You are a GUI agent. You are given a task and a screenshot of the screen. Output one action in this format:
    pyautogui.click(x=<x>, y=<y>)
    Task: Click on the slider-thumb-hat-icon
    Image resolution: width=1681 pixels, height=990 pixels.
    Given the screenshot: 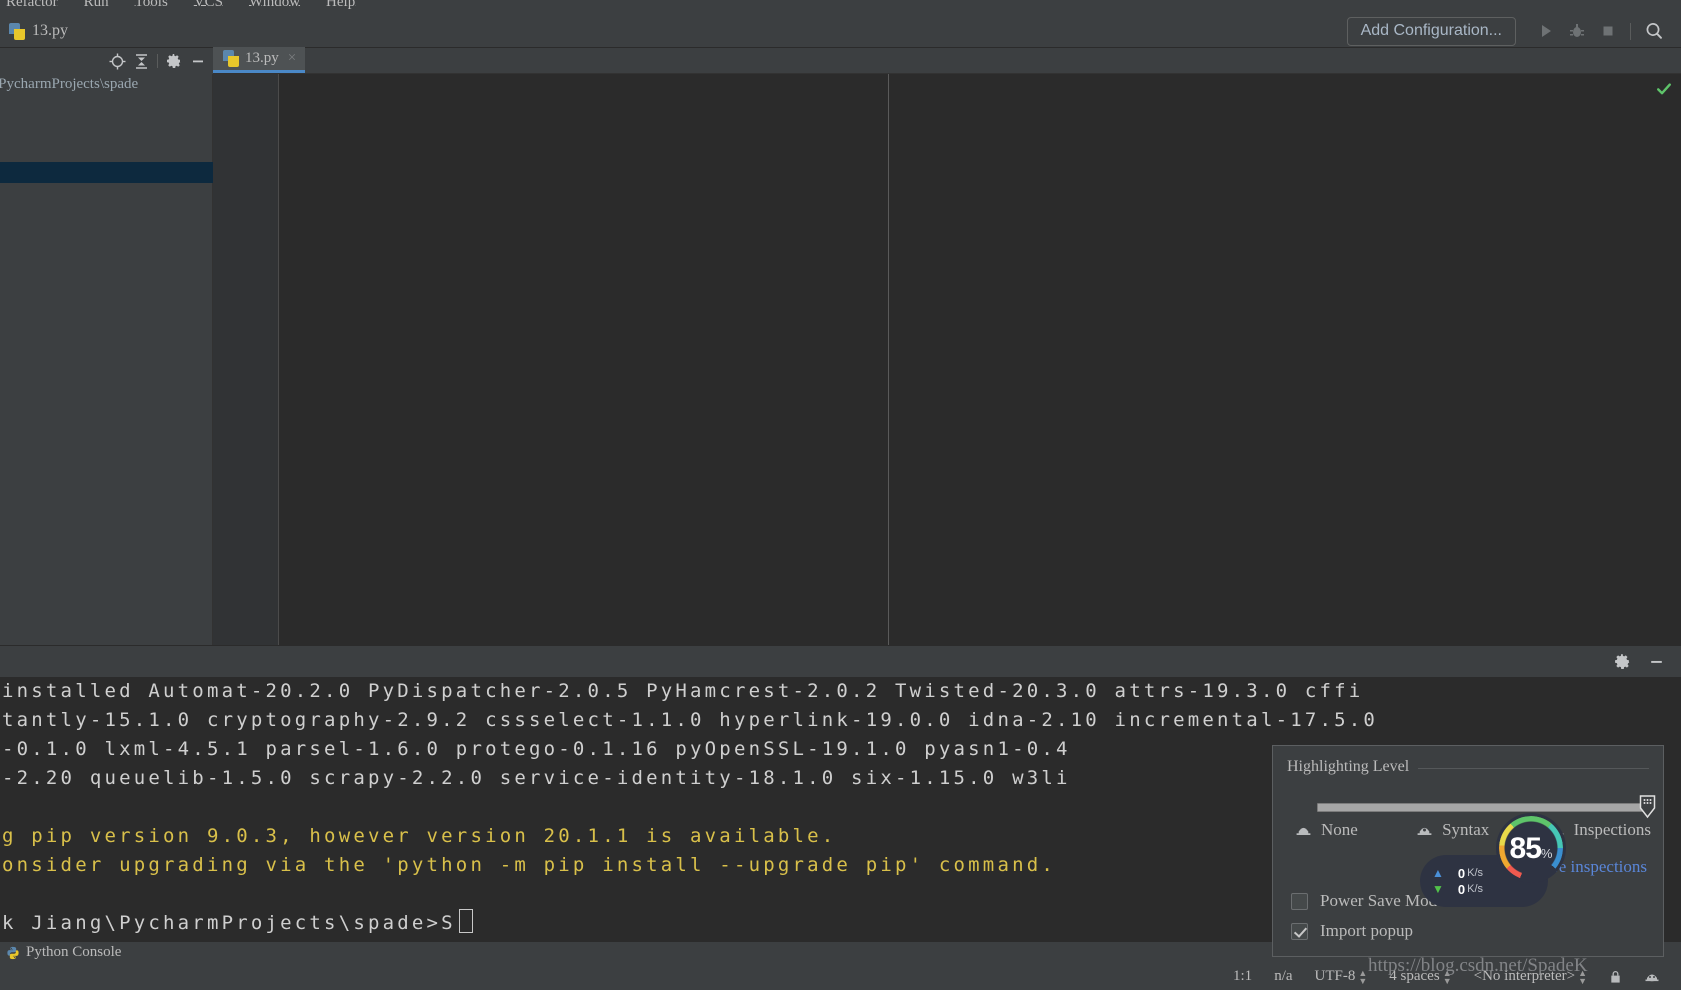 What is the action you would take?
    pyautogui.click(x=1647, y=806)
    